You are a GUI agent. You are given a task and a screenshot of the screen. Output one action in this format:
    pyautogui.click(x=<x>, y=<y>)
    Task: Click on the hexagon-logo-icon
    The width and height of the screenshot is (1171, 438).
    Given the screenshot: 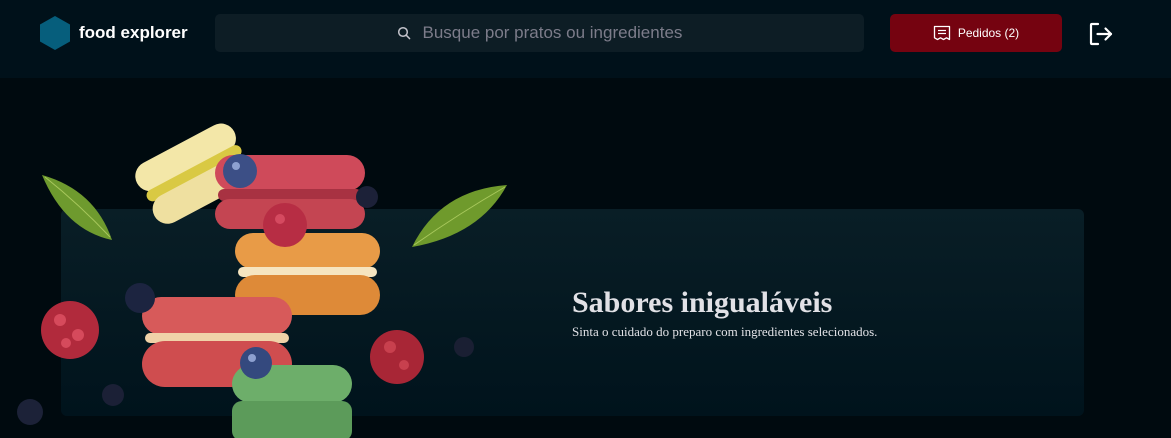 What is the action you would take?
    pyautogui.click(x=55, y=33)
    